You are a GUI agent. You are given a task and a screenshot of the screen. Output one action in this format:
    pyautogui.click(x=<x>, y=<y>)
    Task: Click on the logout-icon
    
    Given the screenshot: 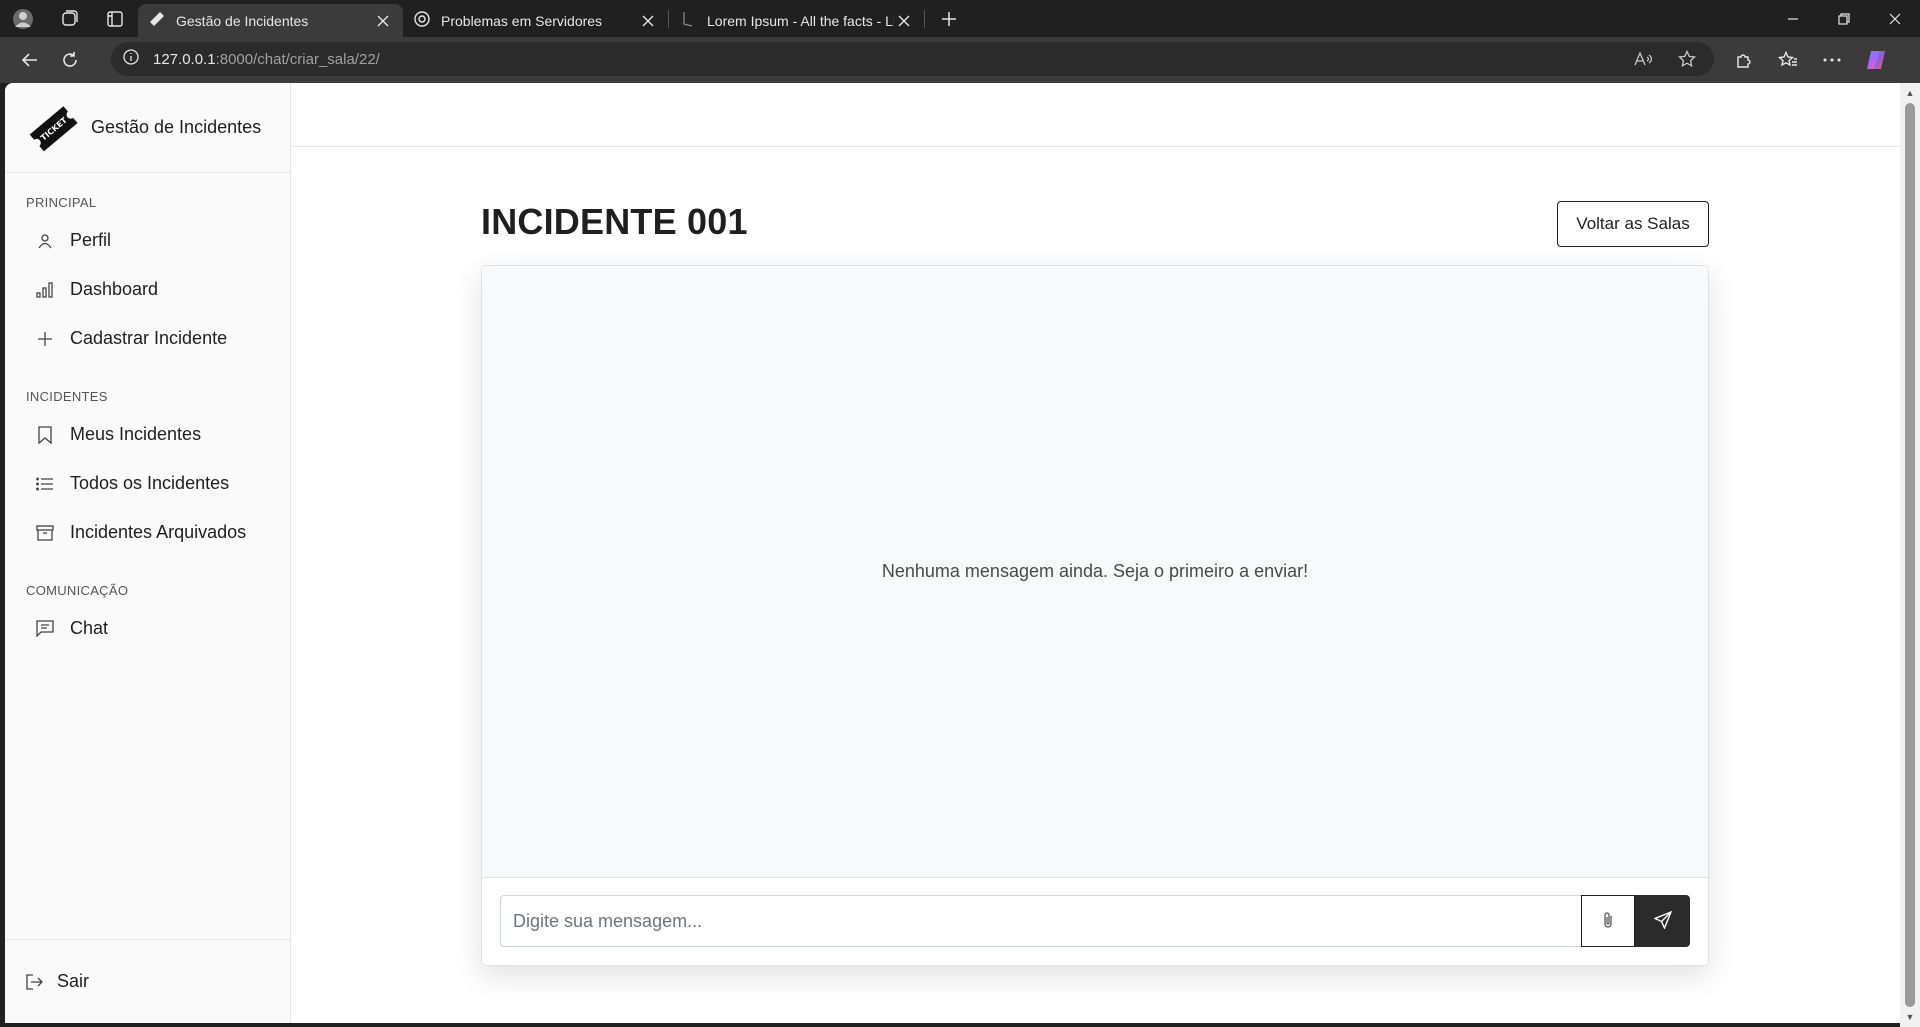 What is the action you would take?
    pyautogui.click(x=35, y=982)
    